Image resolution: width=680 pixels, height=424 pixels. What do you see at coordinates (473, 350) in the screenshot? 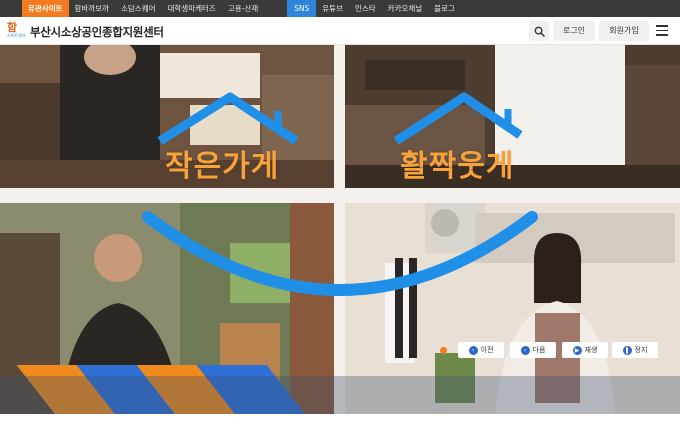
I see `chevron-left-icon: ‹` at bounding box center [473, 350].